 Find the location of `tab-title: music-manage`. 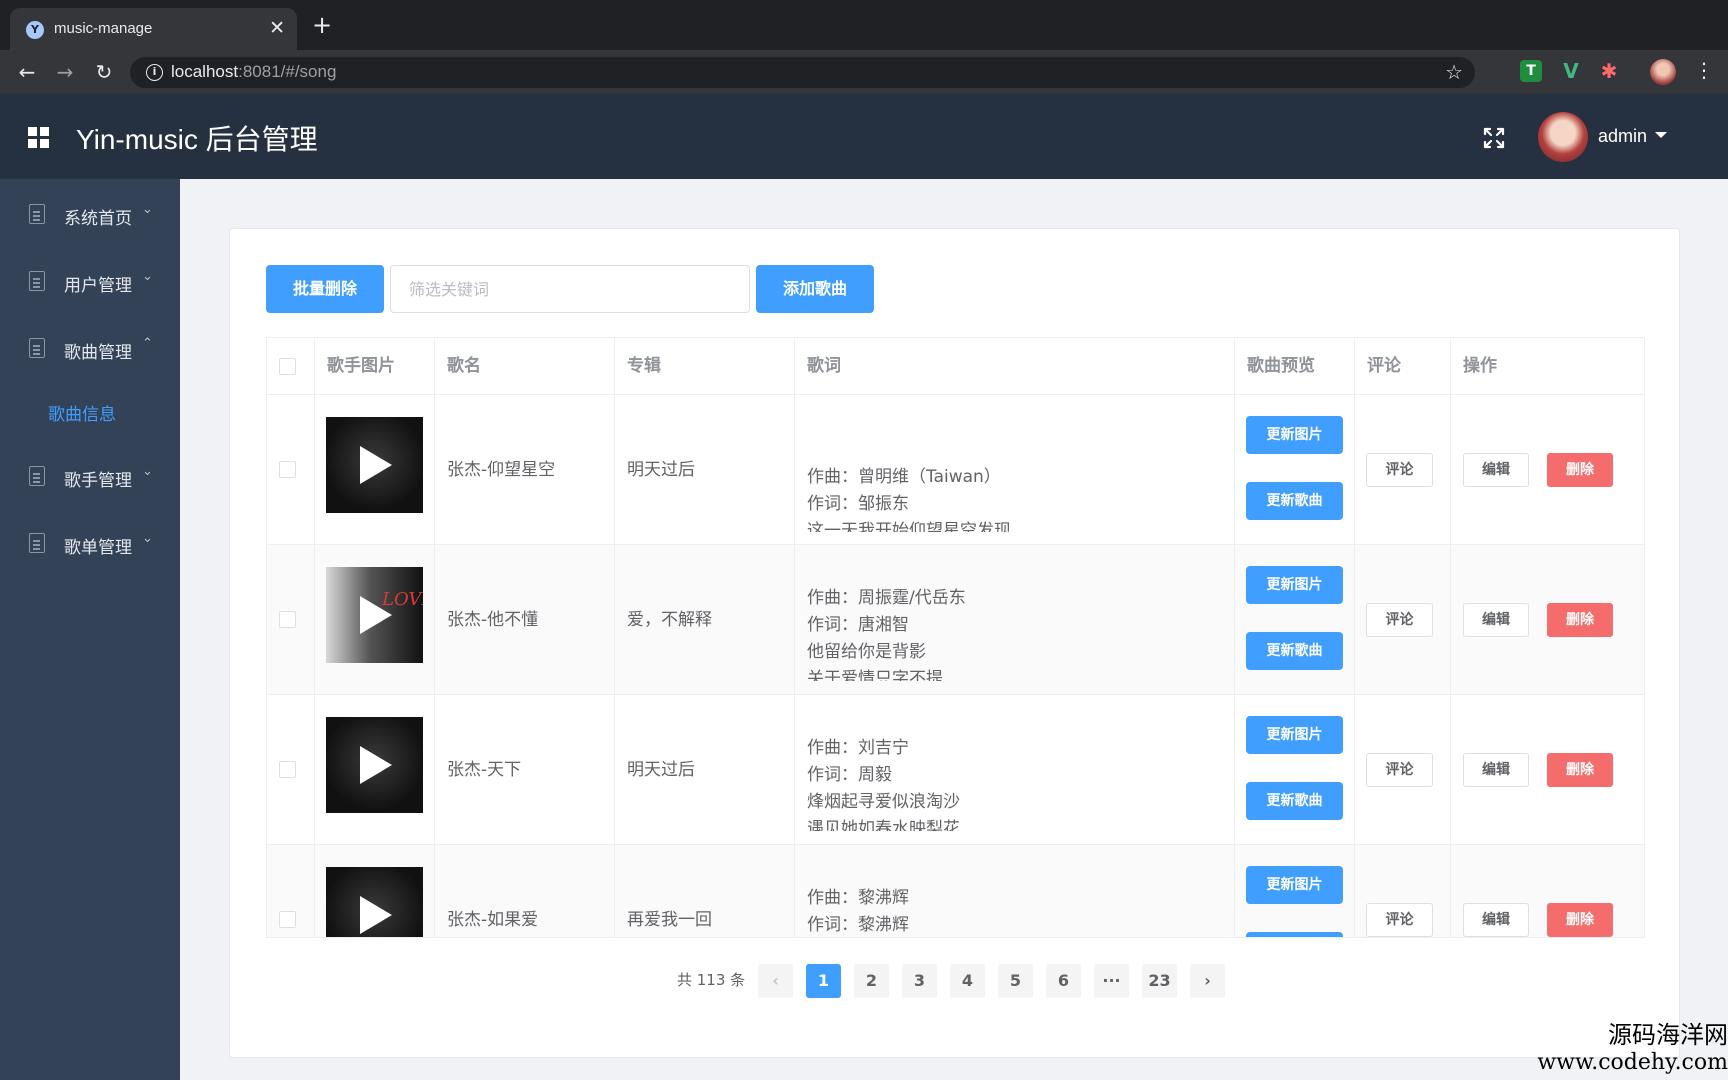

tab-title: music-manage is located at coordinates (103, 28).